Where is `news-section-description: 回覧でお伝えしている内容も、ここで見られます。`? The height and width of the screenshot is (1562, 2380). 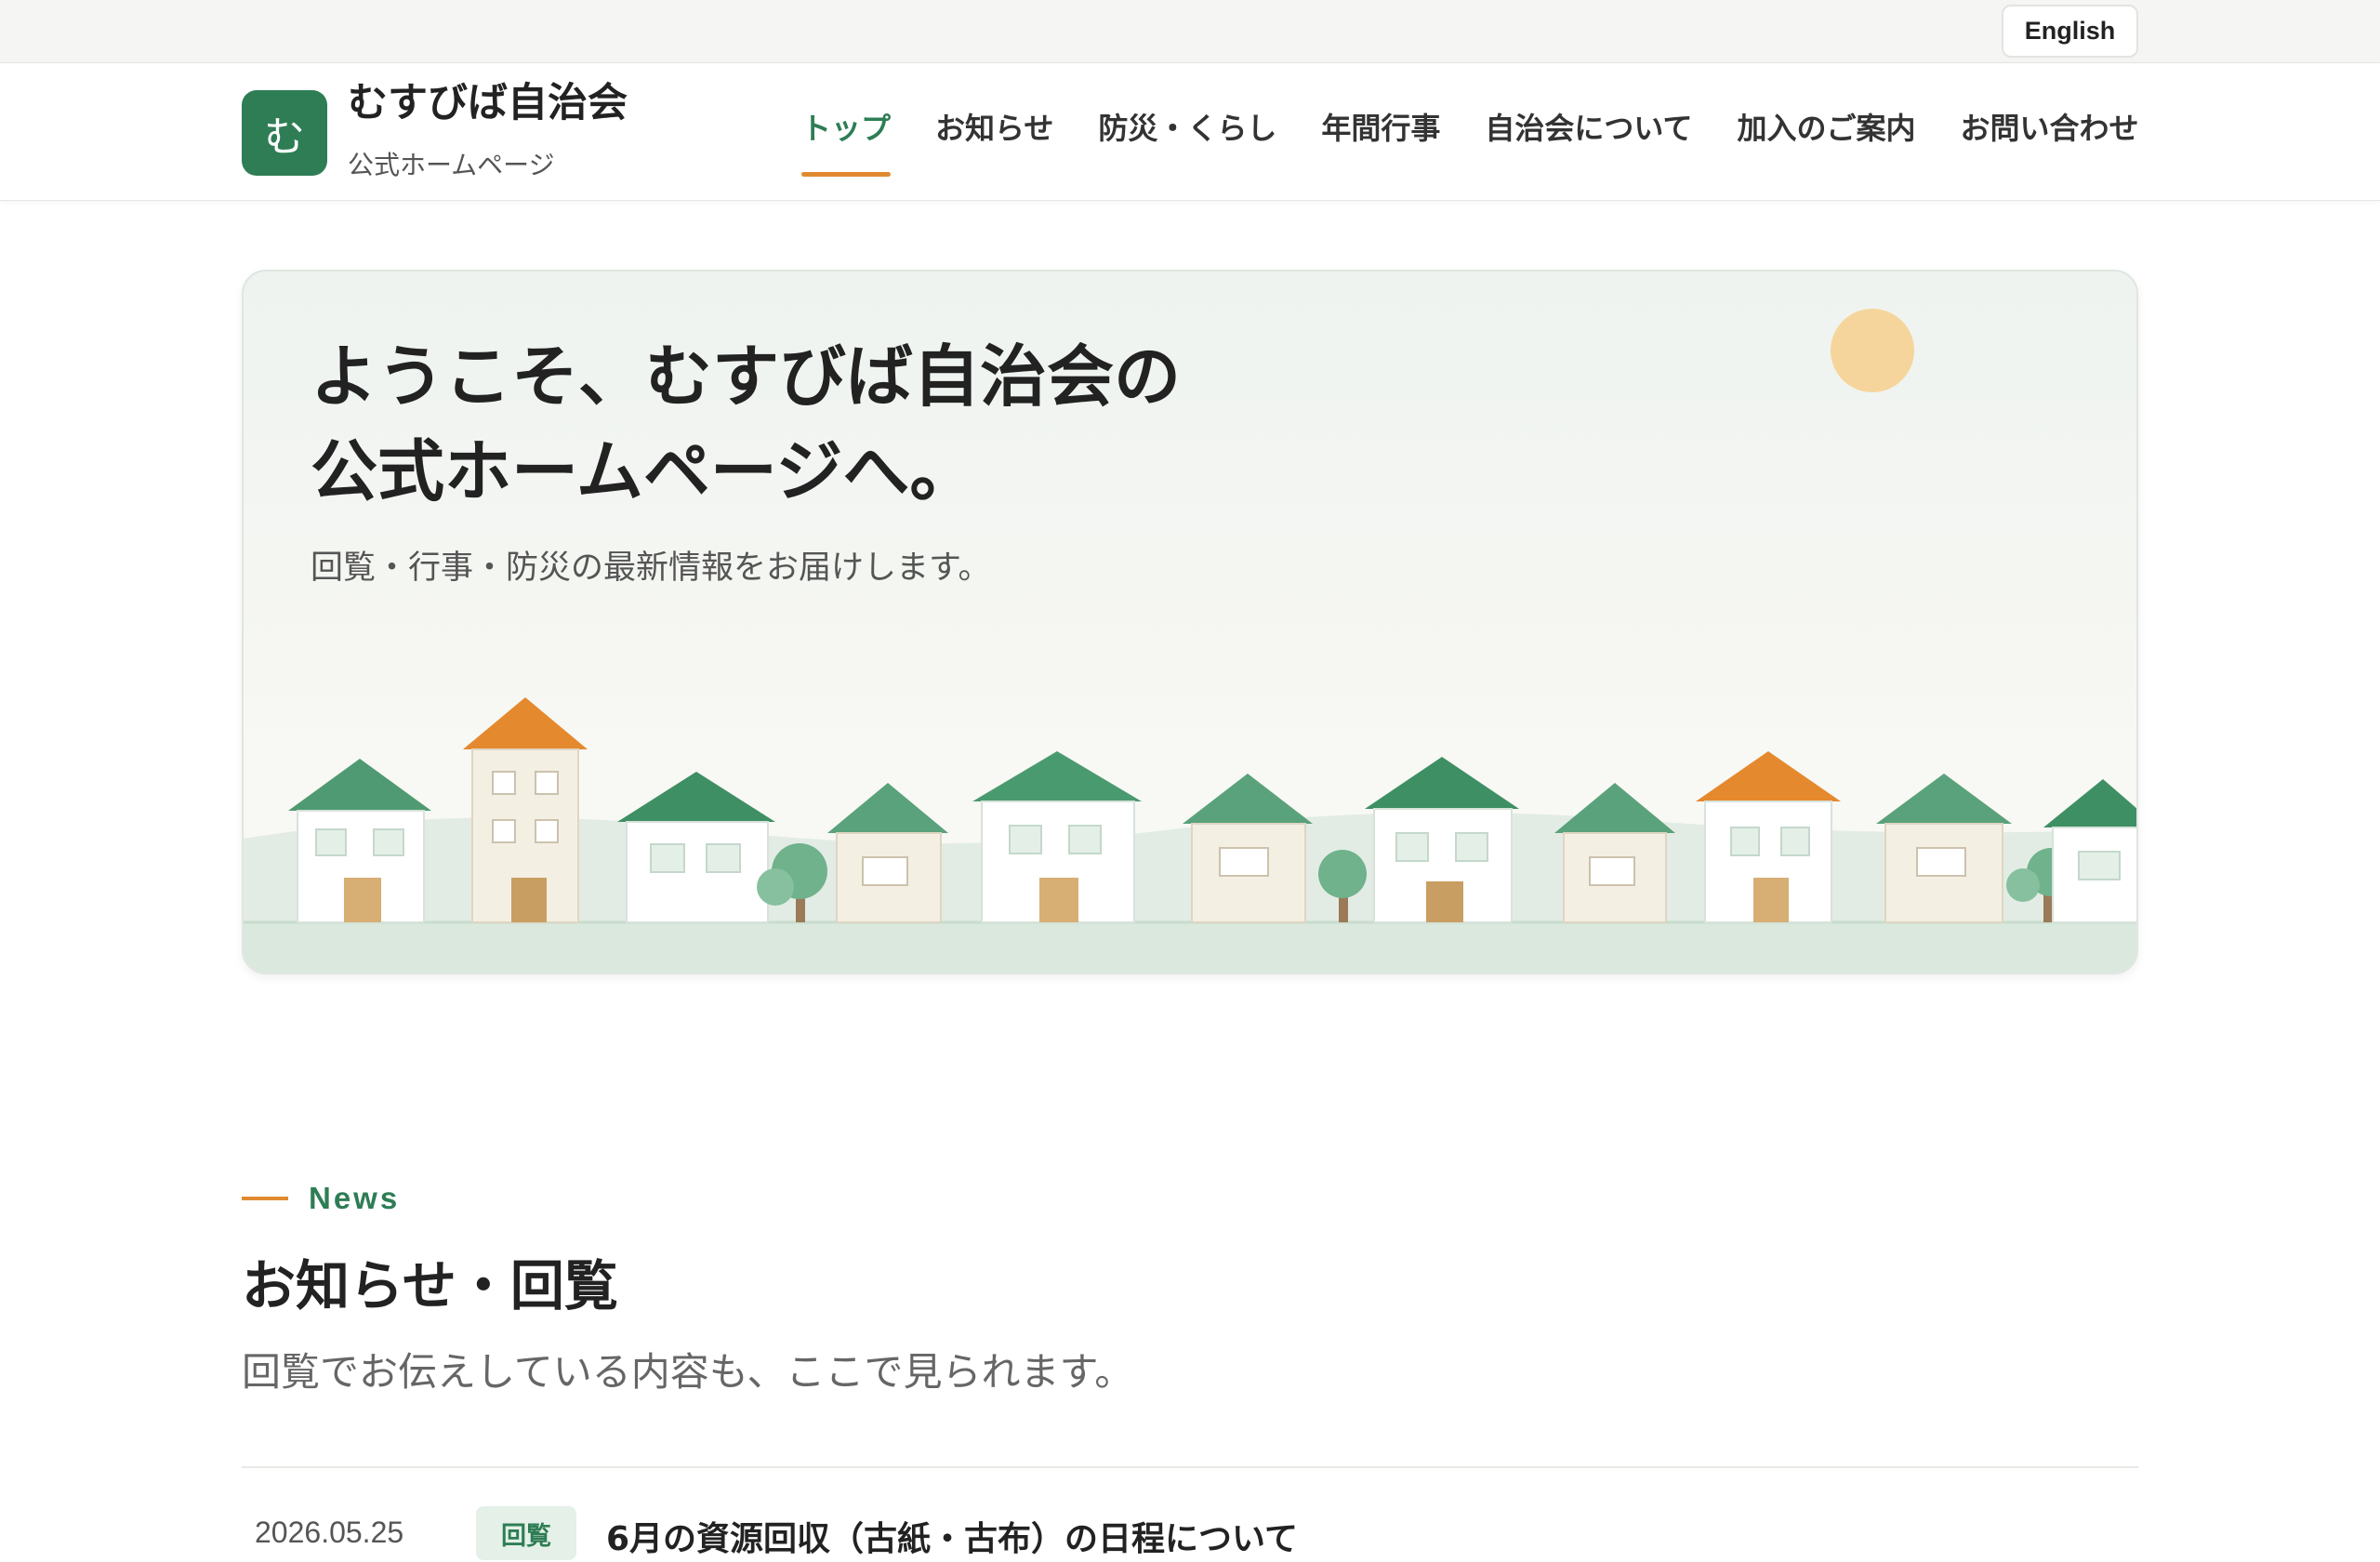 news-section-description: 回覧でお伝えしている内容も、ここで見られます。 is located at coordinates (688, 1372).